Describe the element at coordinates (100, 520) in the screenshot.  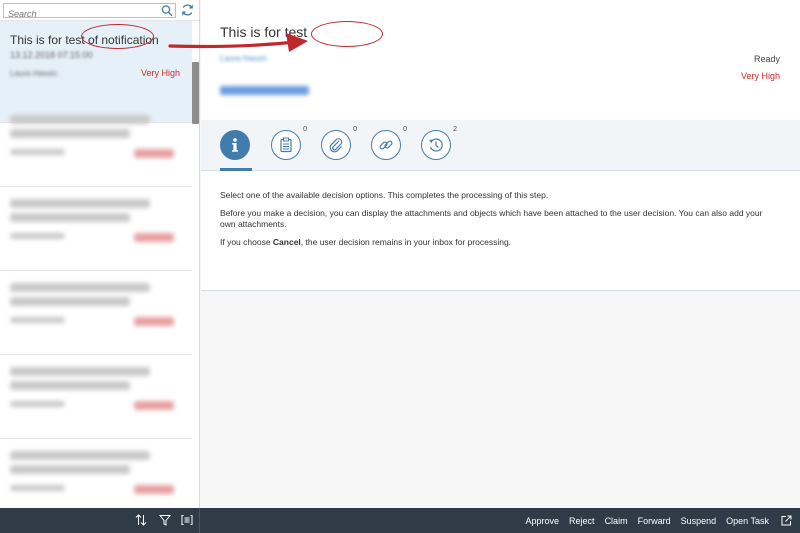
I see `list-footer` at that location.